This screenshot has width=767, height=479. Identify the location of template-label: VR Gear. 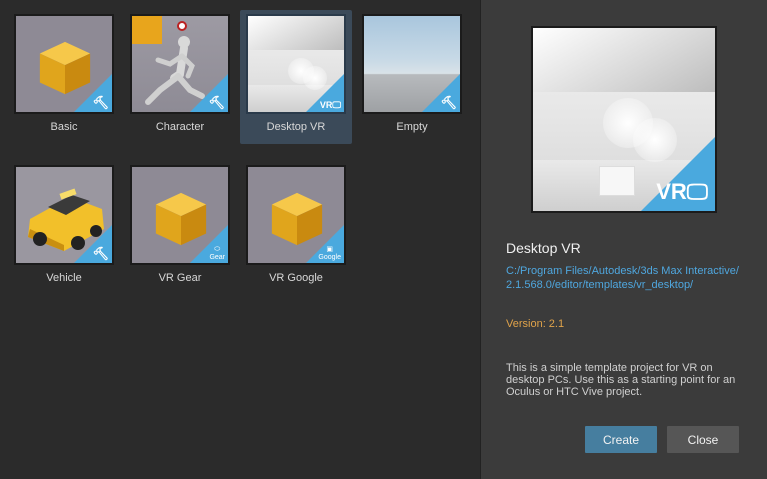
(180, 278).